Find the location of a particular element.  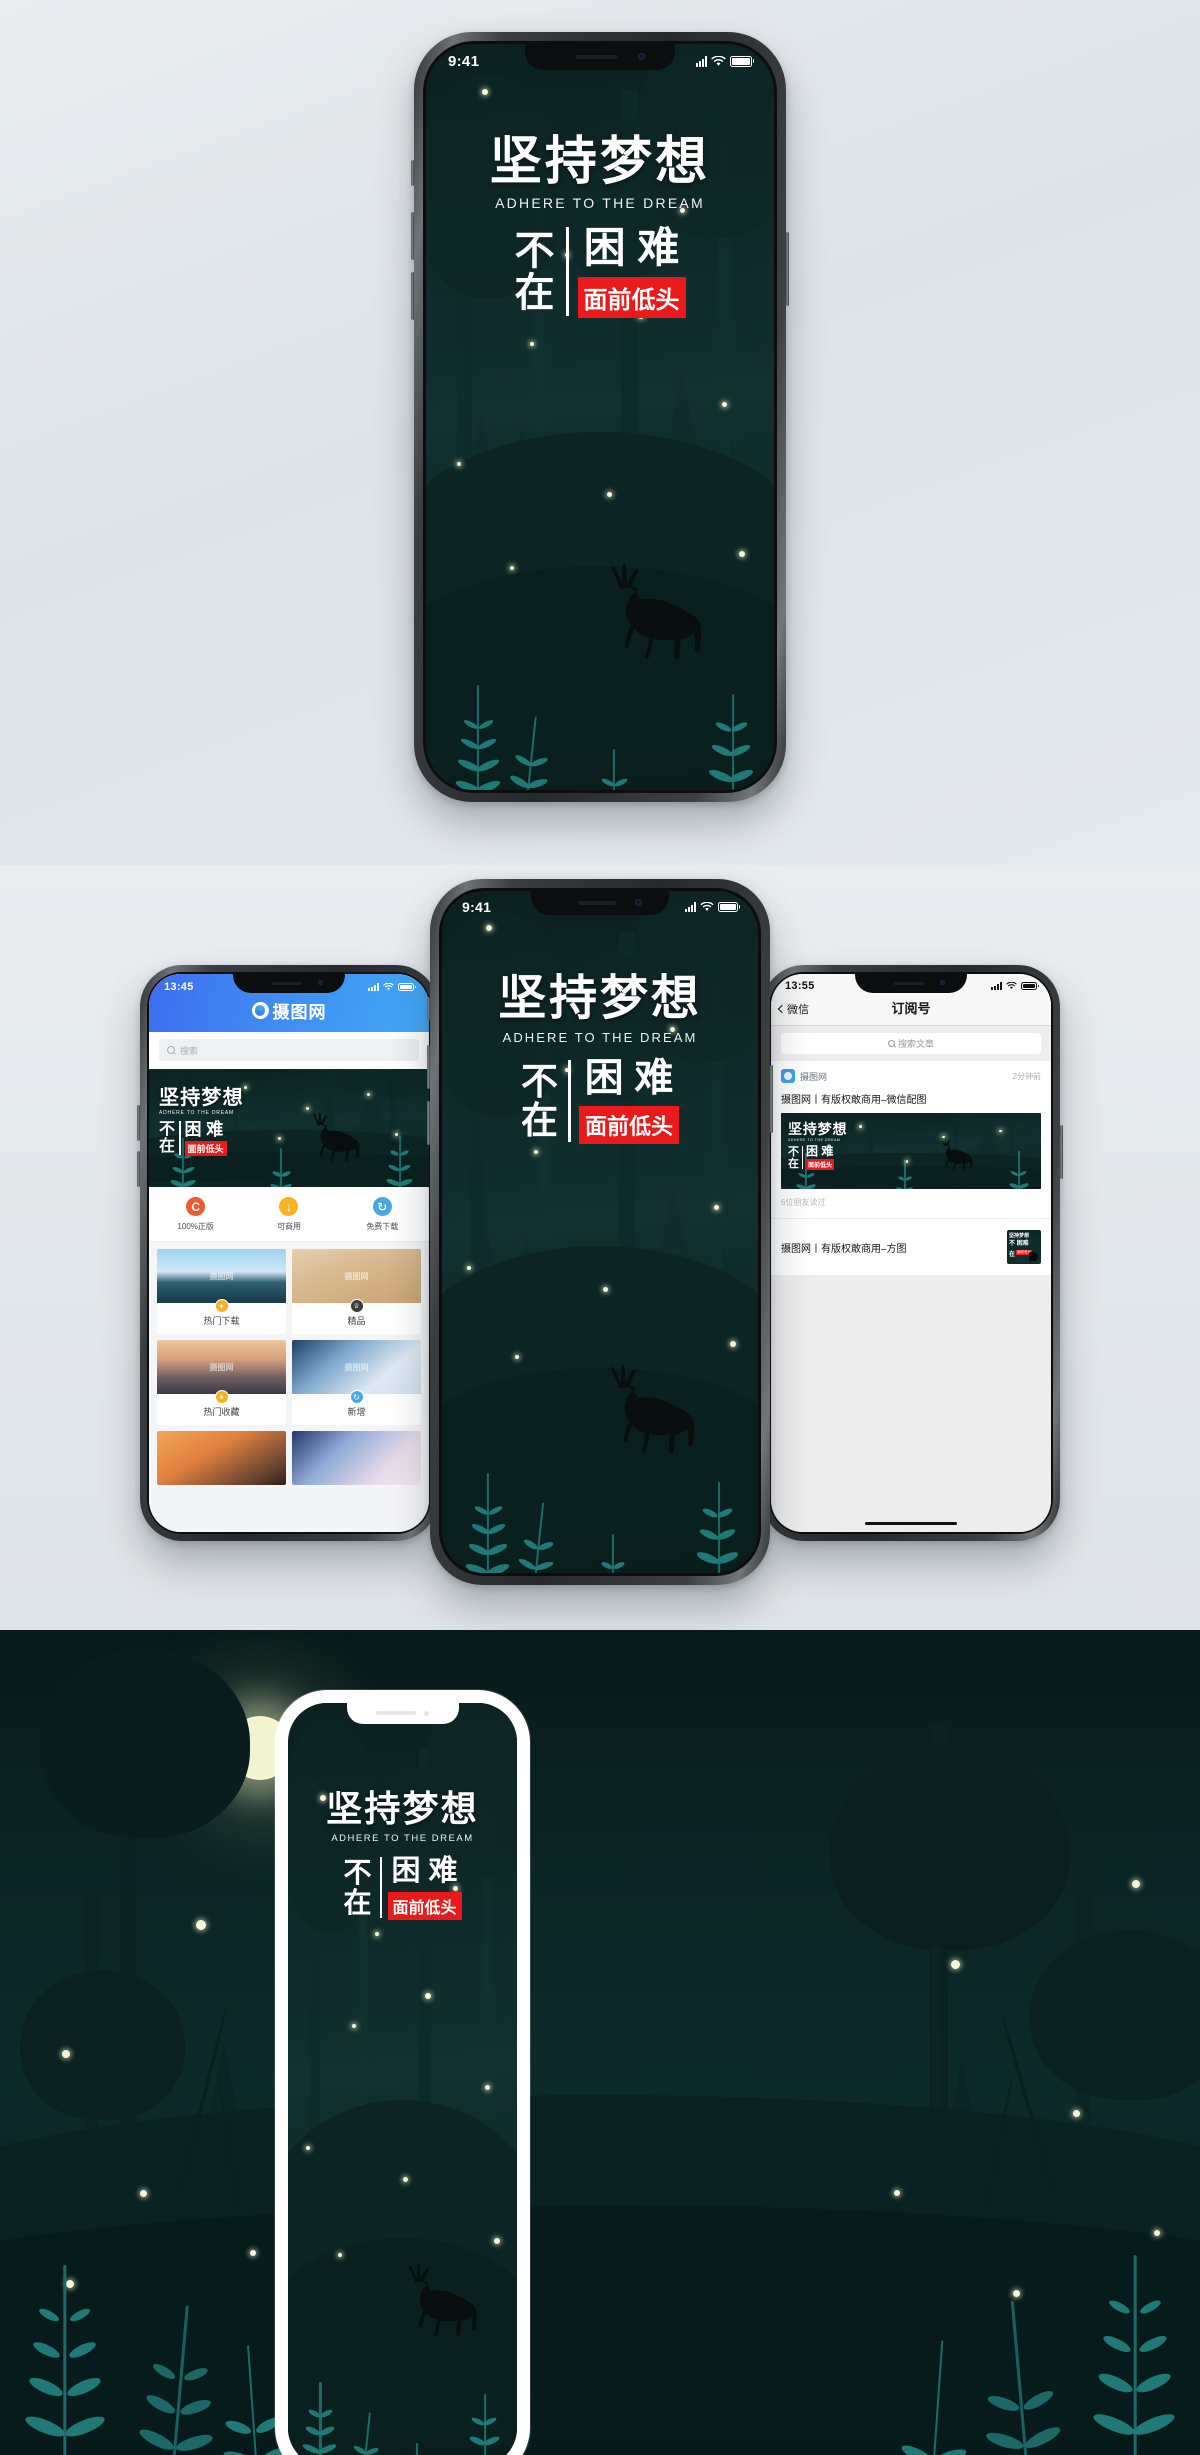

search-input: 搜索文章 is located at coordinates (911, 1043).